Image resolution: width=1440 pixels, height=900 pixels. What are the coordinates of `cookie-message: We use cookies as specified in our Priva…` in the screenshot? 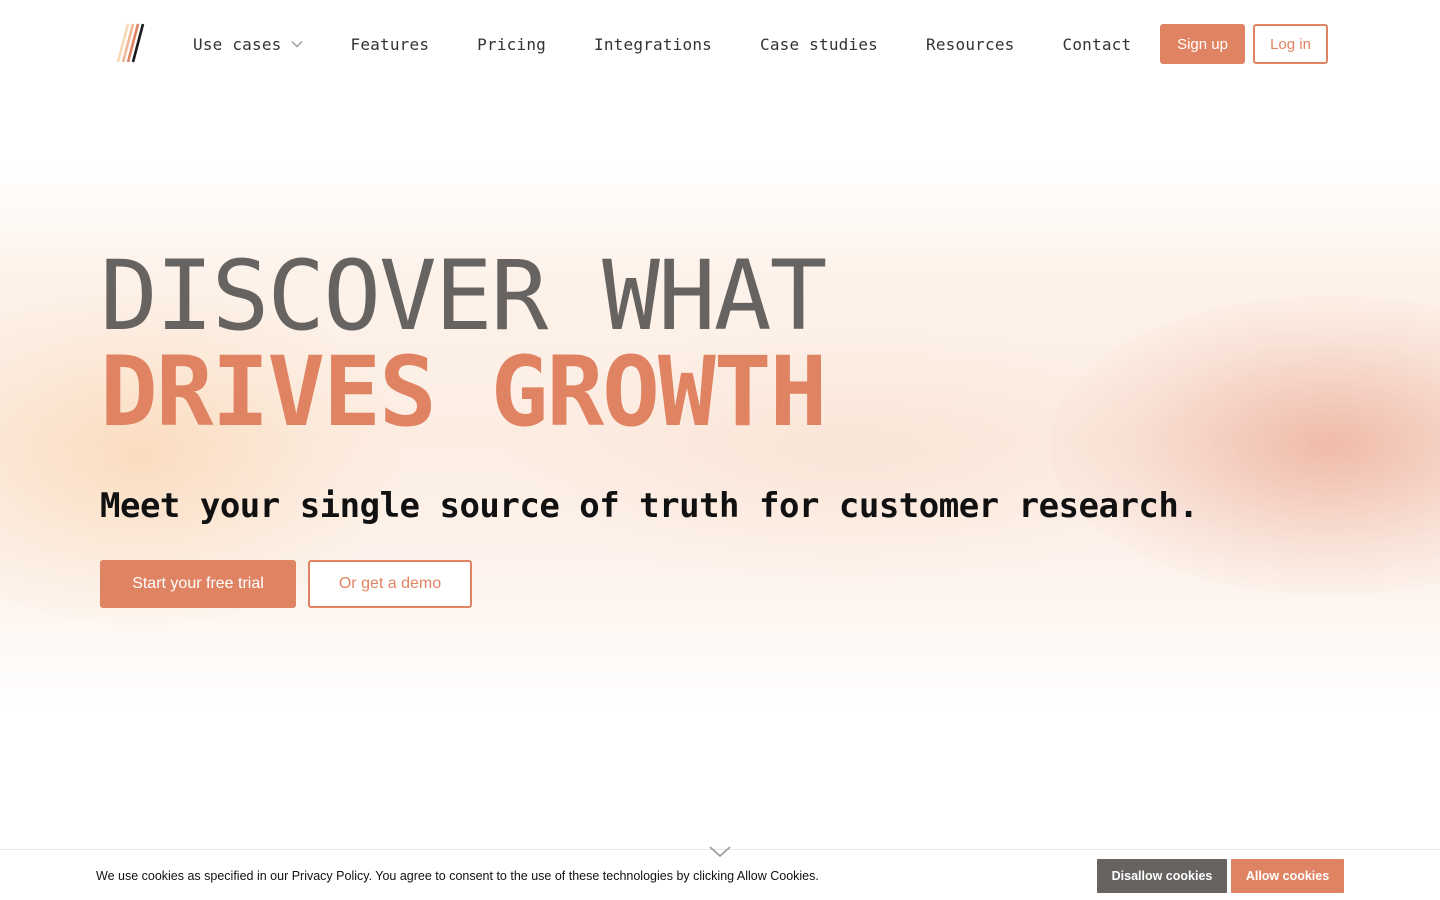 It's located at (457, 876).